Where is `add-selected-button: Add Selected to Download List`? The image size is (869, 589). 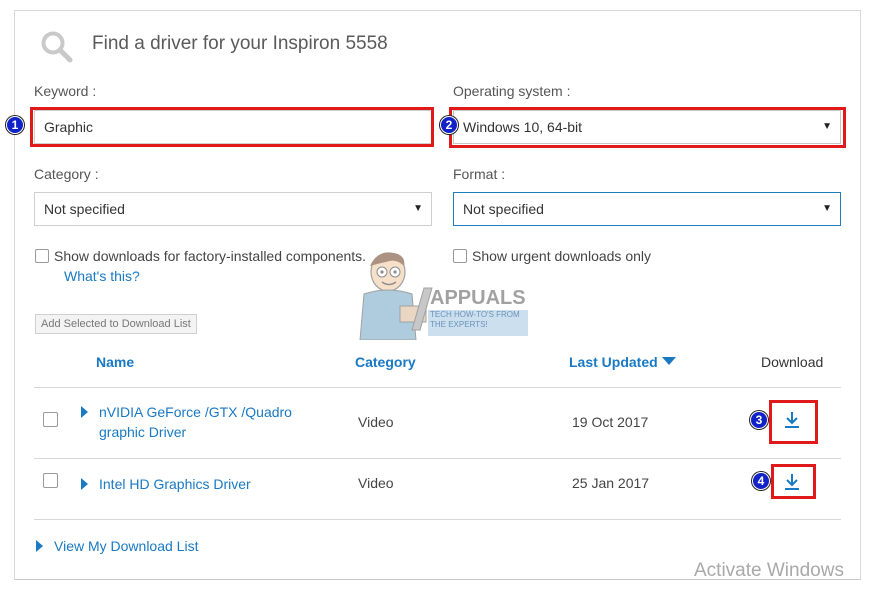 add-selected-button: Add Selected to Download List is located at coordinates (116, 324).